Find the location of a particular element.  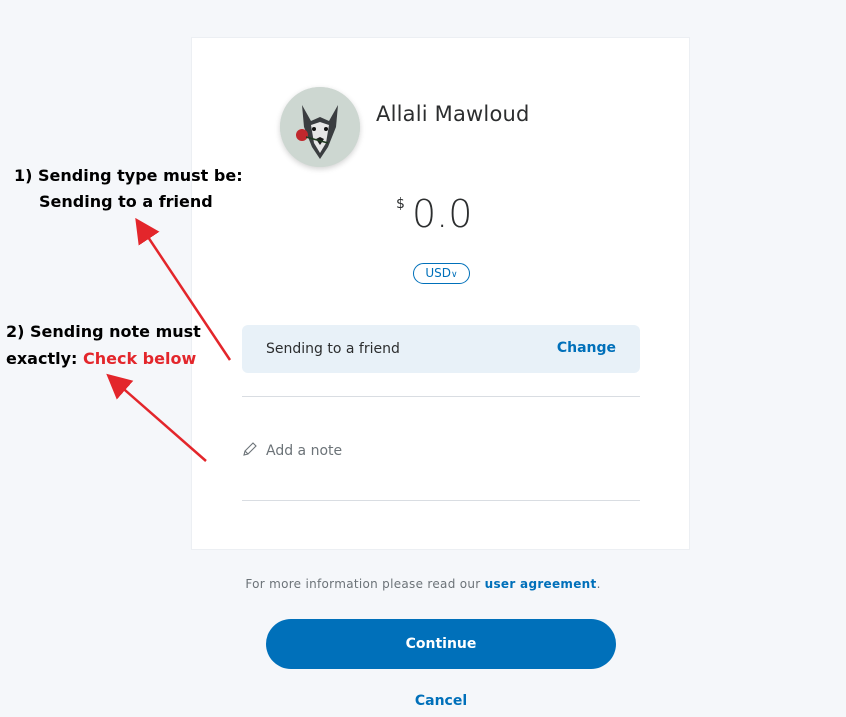

annotation-2-highlight: Check below is located at coordinates (139, 358).